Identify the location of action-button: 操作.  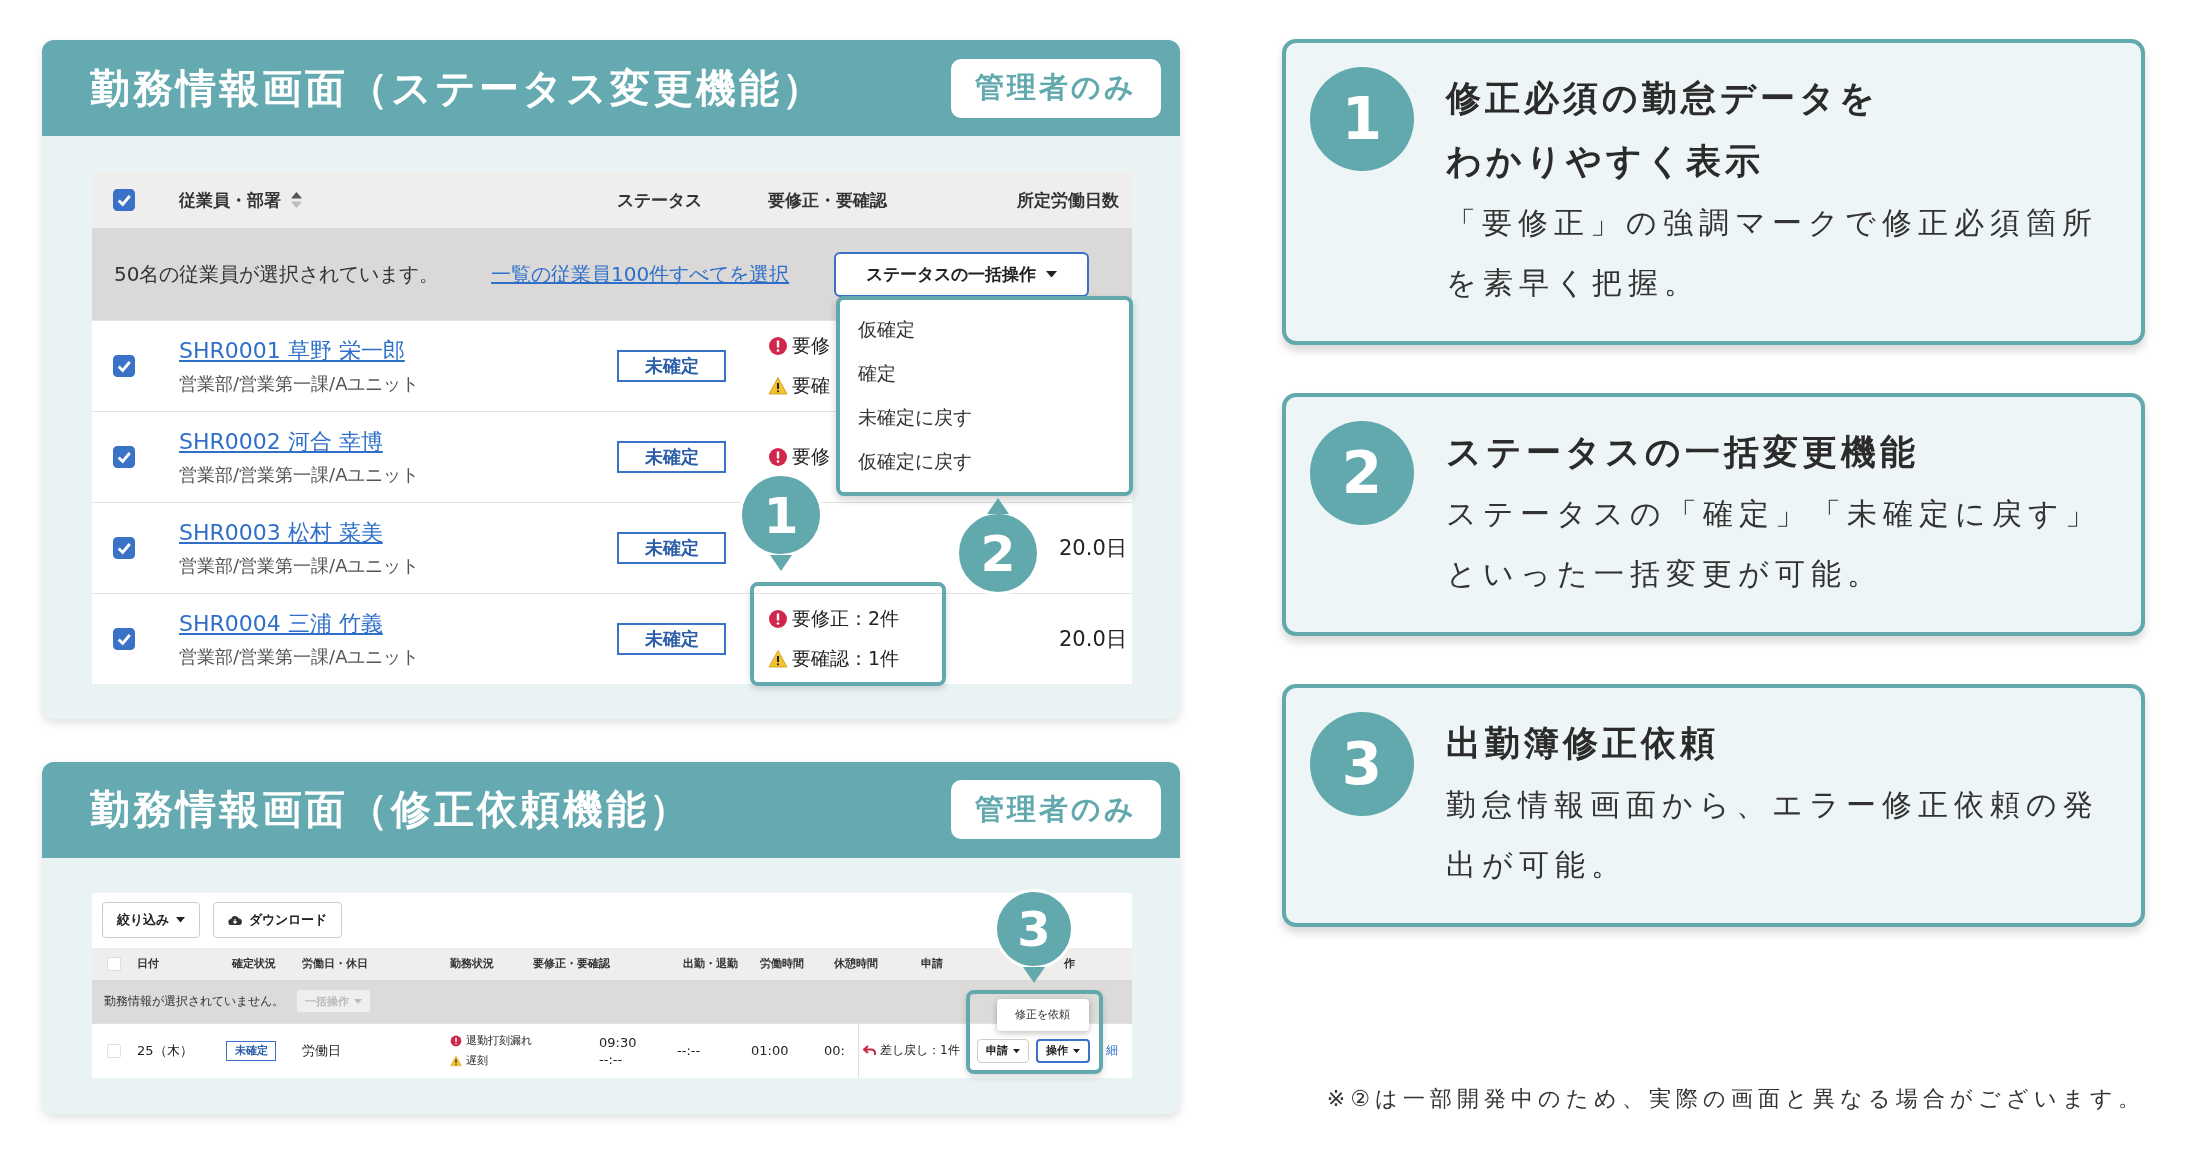
(1063, 1050).